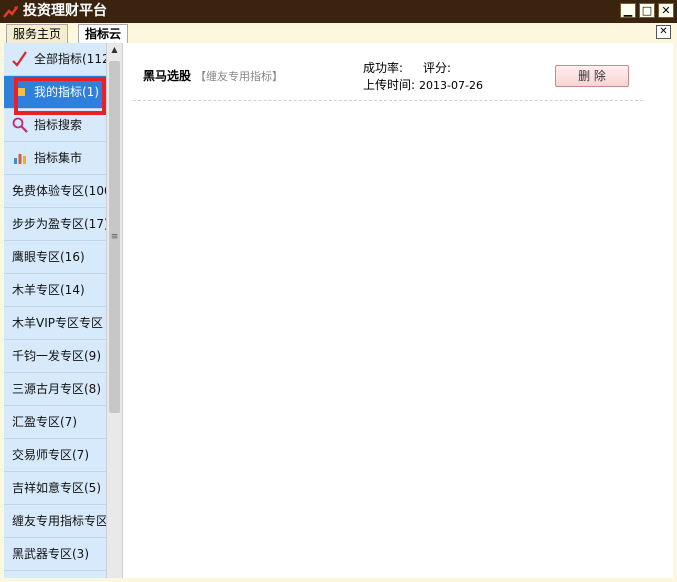 This screenshot has height=582, width=677. I want to click on scroll-grip-icon: ≡, so click(114, 237).